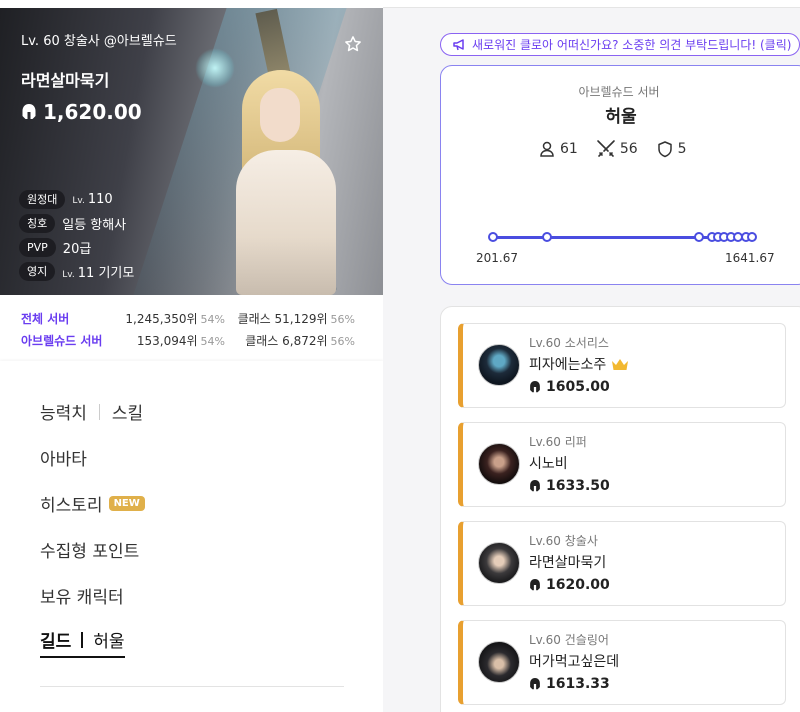 The image size is (800, 712). What do you see at coordinates (620, 175) in the screenshot?
I see `guild-summary-card: 아브렐슈드 서버 허울 61 56 5 201.67 1641.67` at bounding box center [620, 175].